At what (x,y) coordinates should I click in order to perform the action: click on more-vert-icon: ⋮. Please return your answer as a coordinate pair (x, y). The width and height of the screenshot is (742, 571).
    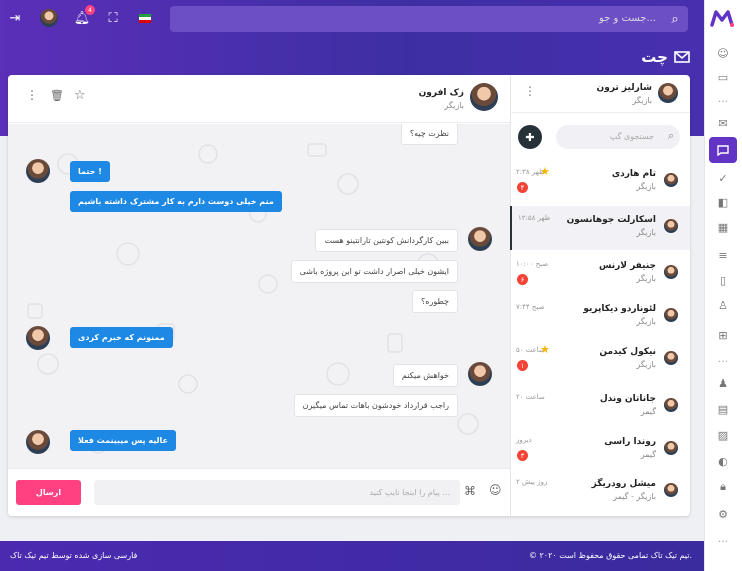
    Looking at the image, I should click on (32, 95).